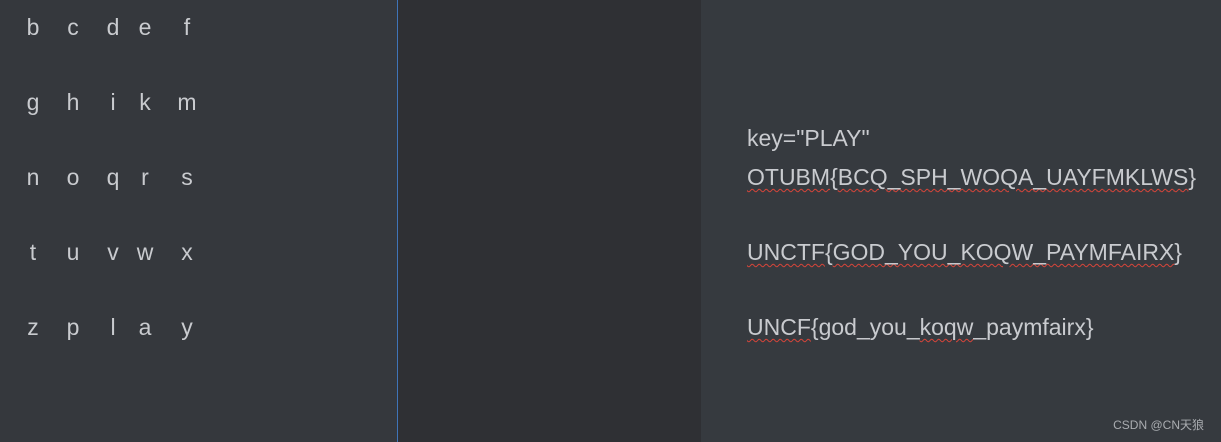 This screenshot has width=1221, height=442. Describe the element at coordinates (1192, 177) in the screenshot. I see `cipher-brace-close: }` at that location.